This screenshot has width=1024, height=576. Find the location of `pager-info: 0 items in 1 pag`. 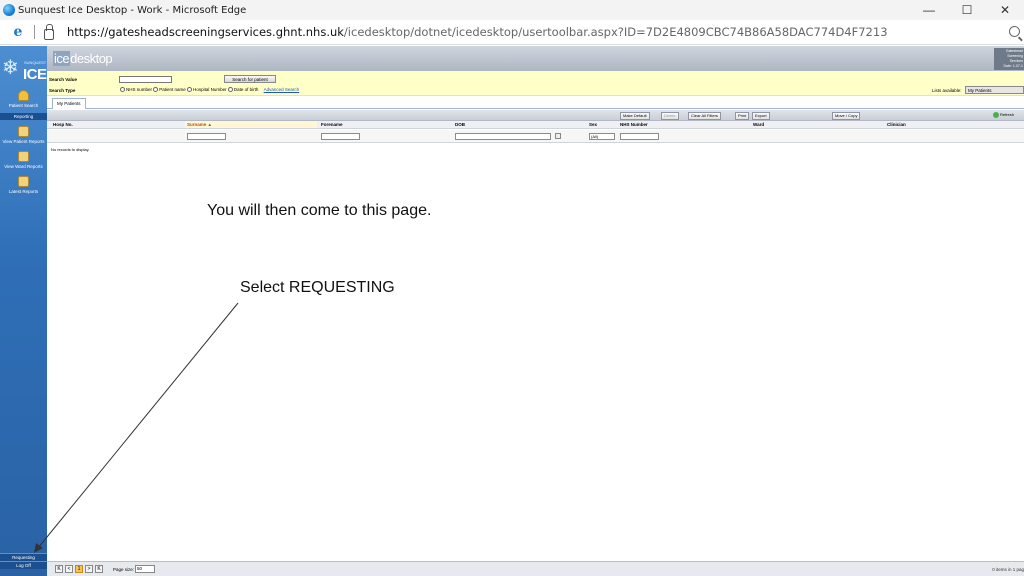

pager-info: 0 items in 1 pag is located at coordinates (1008, 569).